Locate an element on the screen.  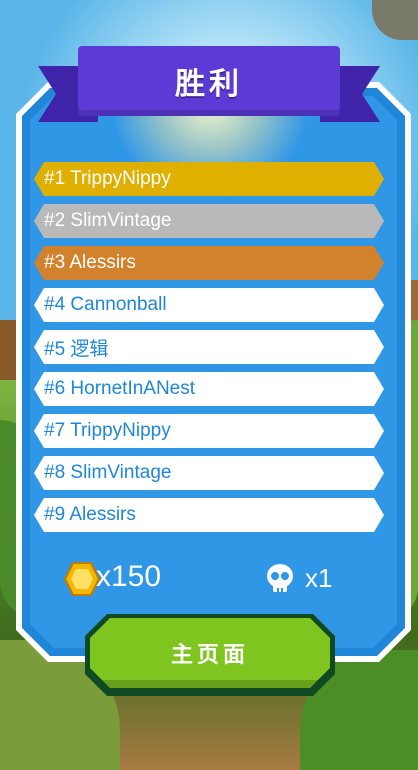
leaderboard-row-3: #3 Alessirs is located at coordinates (209, 263).